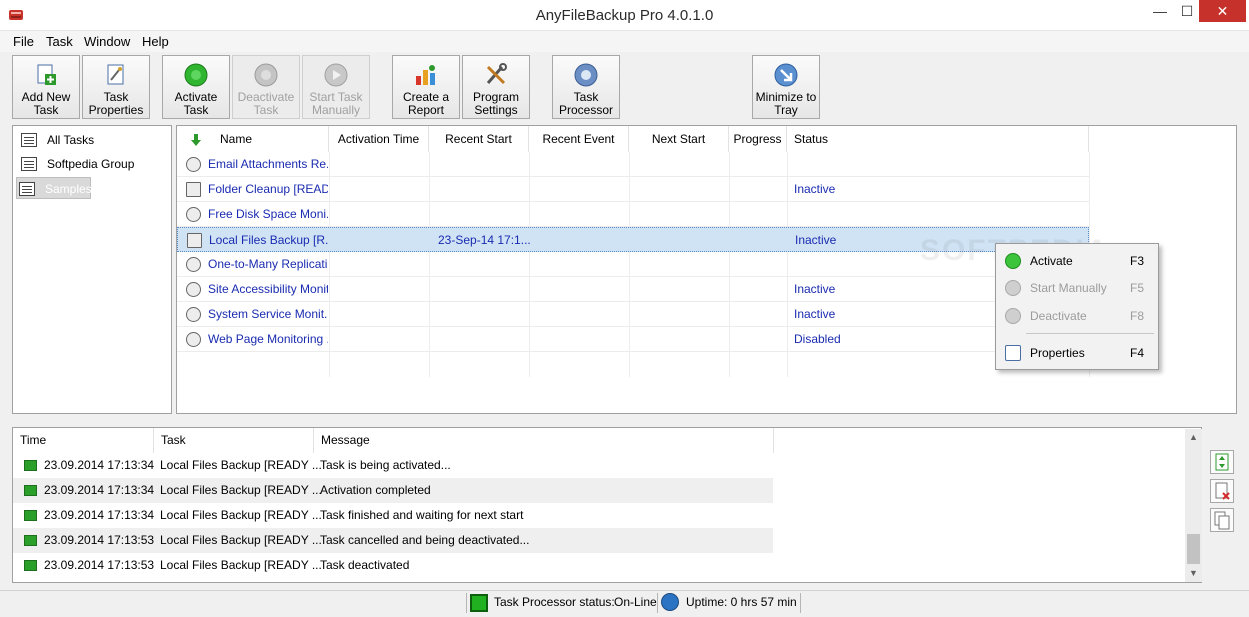  Describe the element at coordinates (1160, 11) in the screenshot. I see `minimize-window-button: —` at that location.